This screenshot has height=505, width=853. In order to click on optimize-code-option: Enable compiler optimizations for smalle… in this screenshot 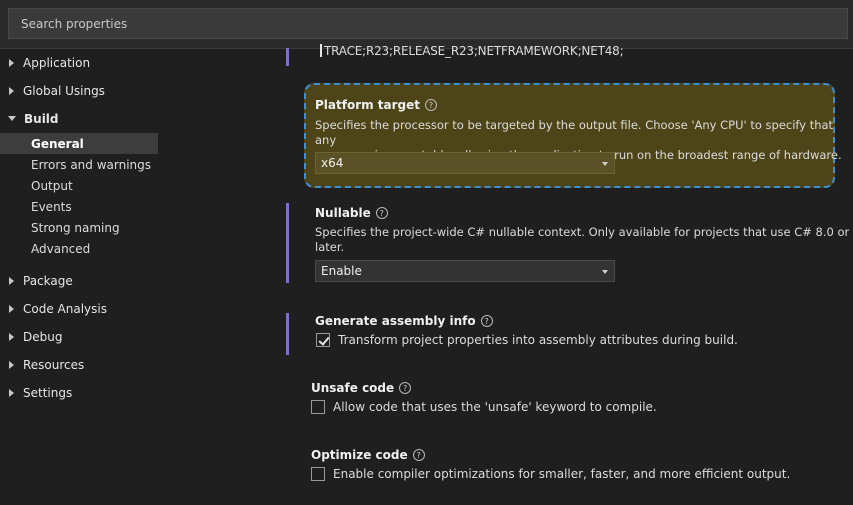, I will do `click(550, 474)`.